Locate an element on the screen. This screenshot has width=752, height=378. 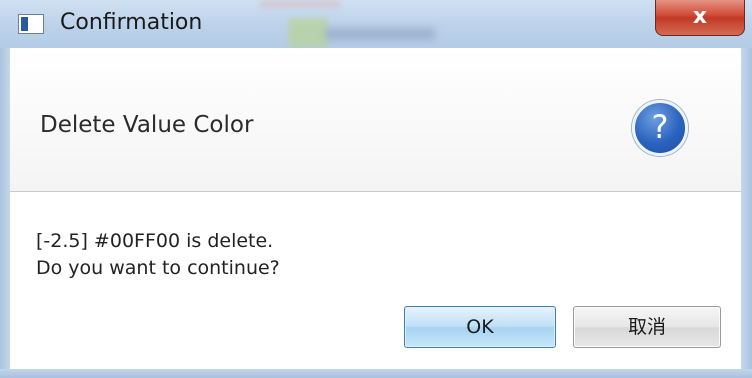
window-app-icon is located at coordinates (31, 24).